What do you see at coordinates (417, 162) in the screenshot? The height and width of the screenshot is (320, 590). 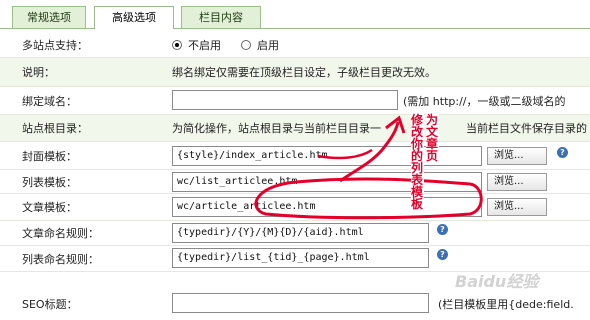 I see `annotation-text-1: 修改你的列表模板` at bounding box center [417, 162].